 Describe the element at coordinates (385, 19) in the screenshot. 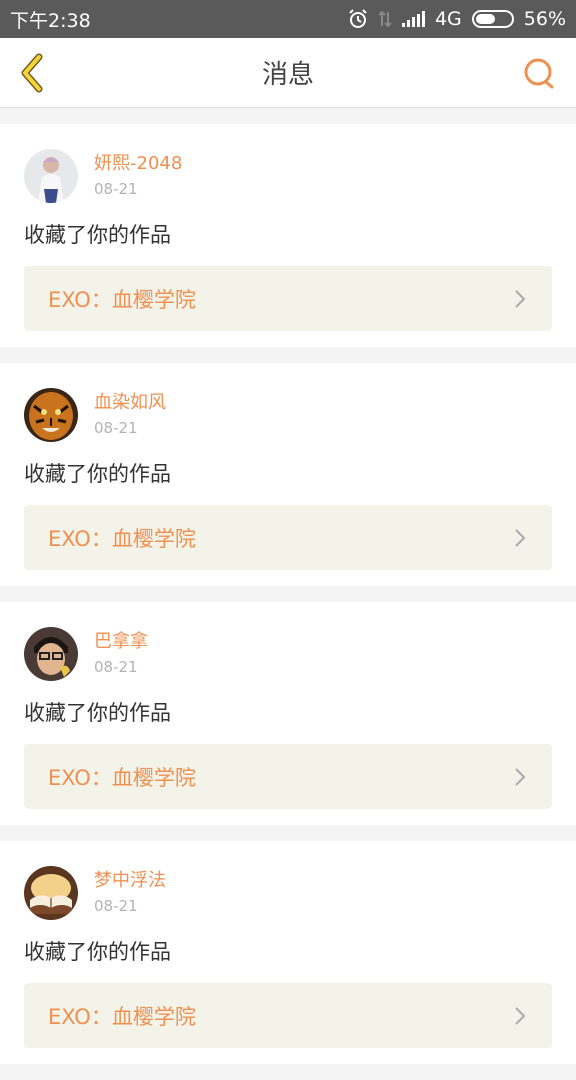

I see `data-transfer-icon` at that location.